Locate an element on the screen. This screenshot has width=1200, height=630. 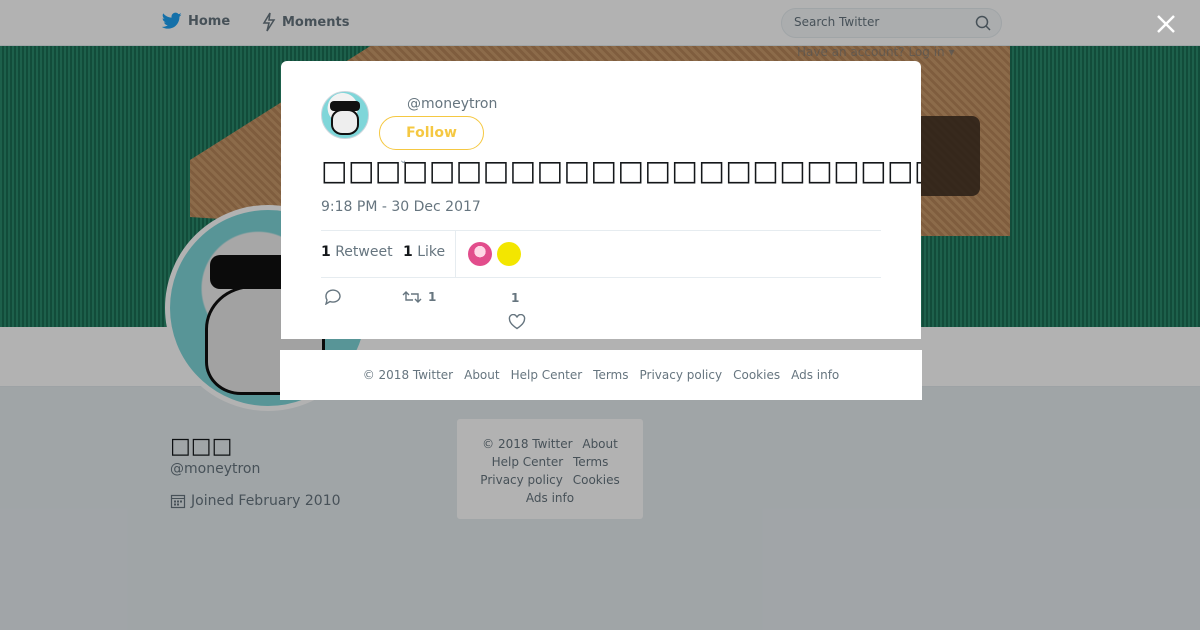
tweet-author-handle: @moneytron is located at coordinates (452, 104).